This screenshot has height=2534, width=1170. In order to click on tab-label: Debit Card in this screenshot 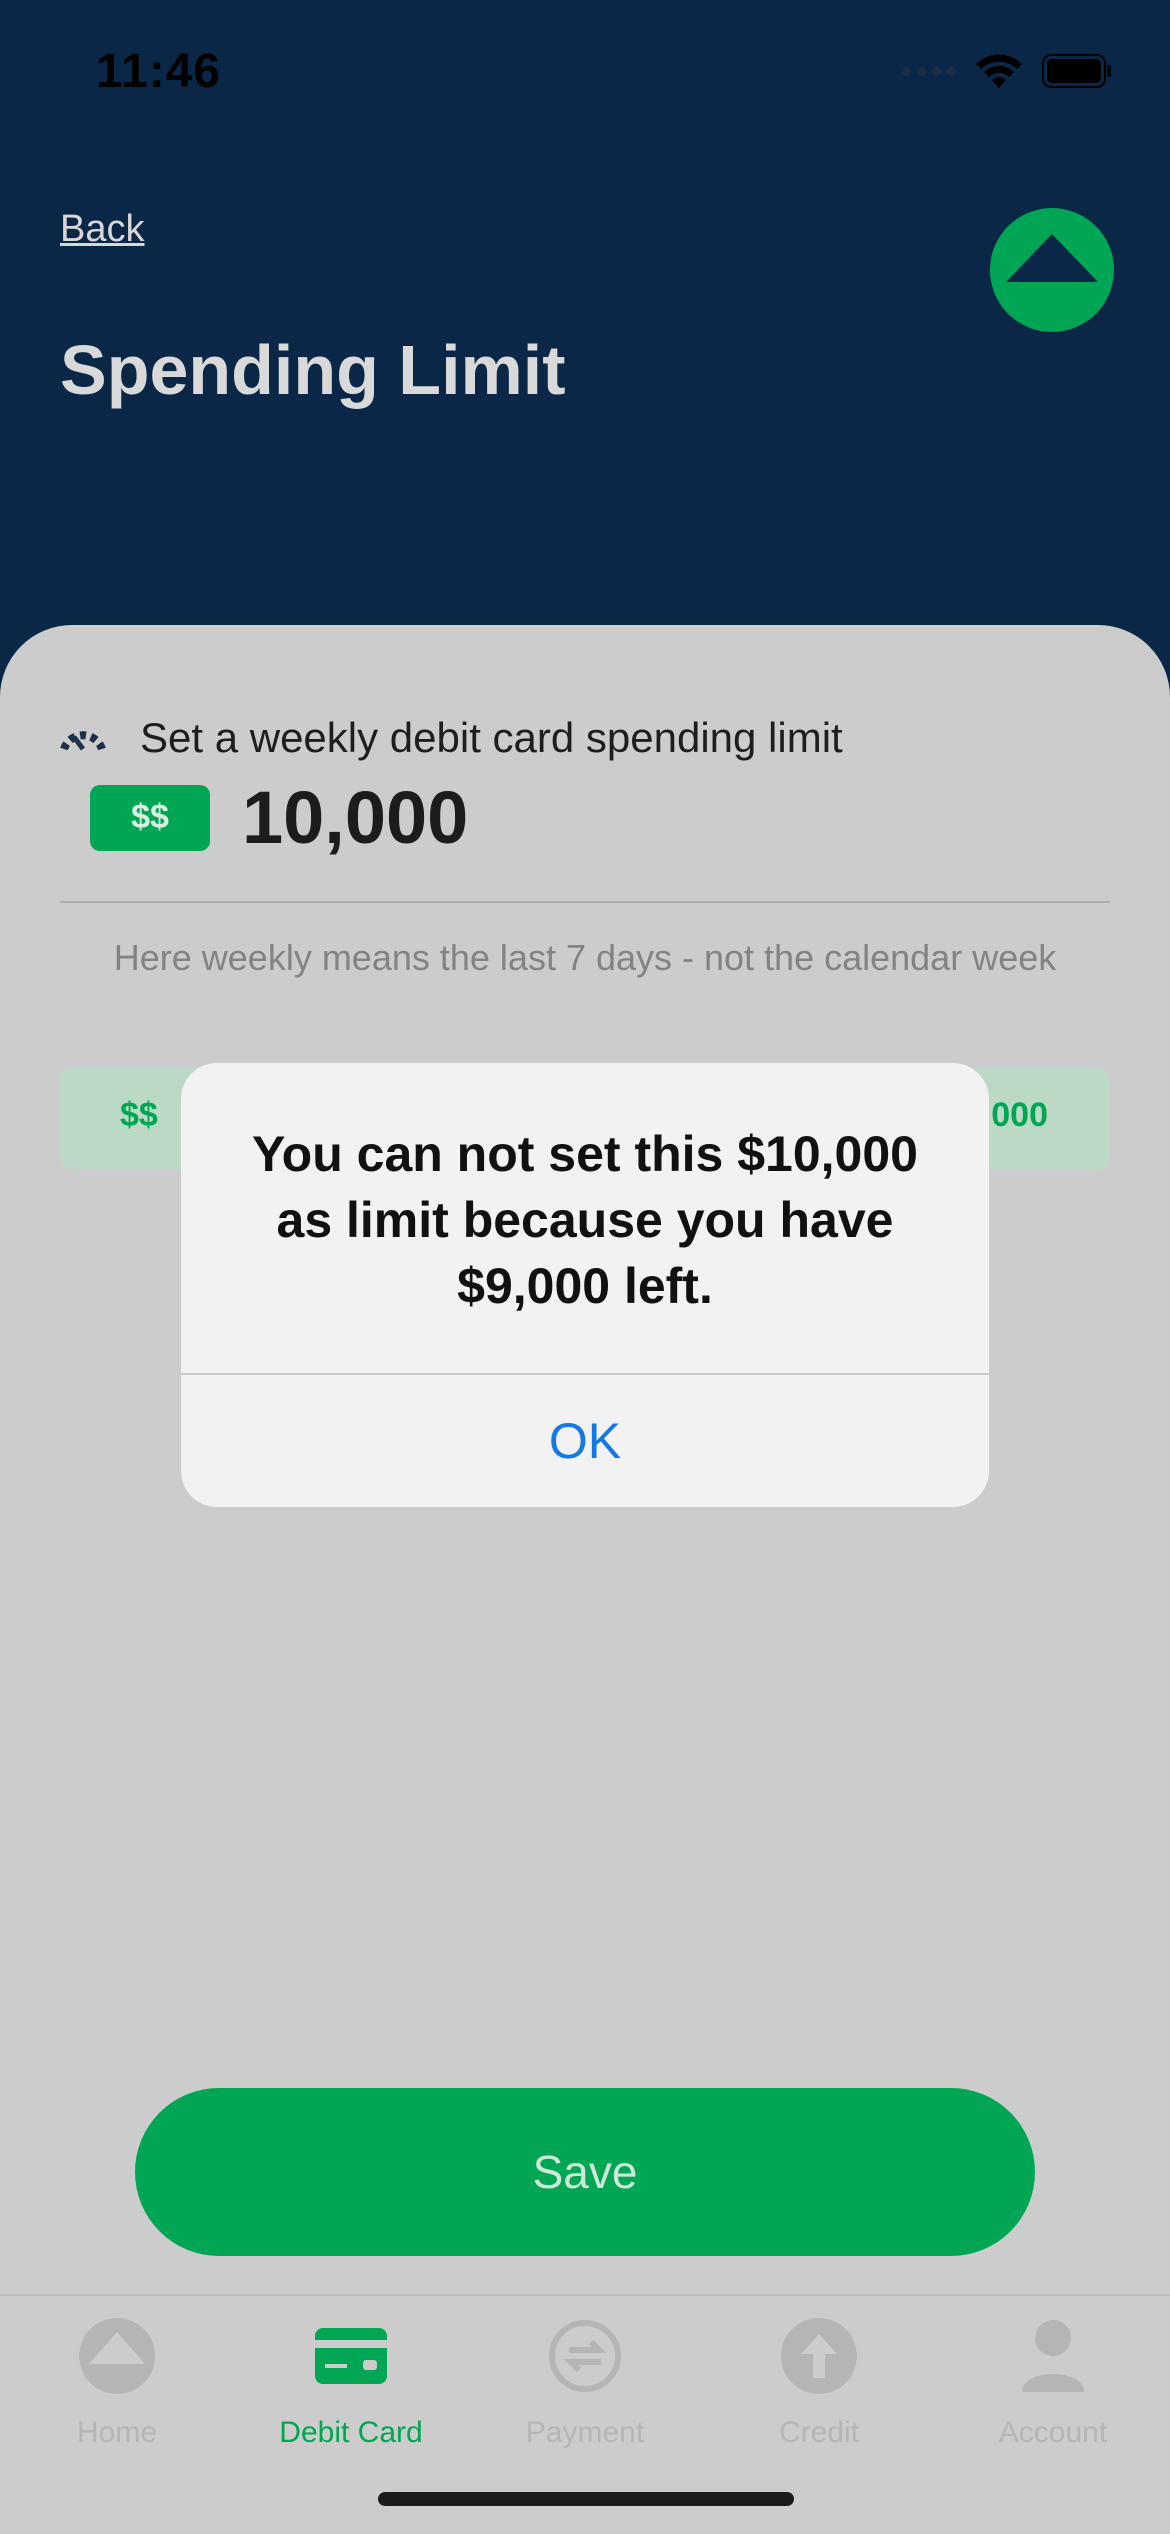, I will do `click(351, 2432)`.